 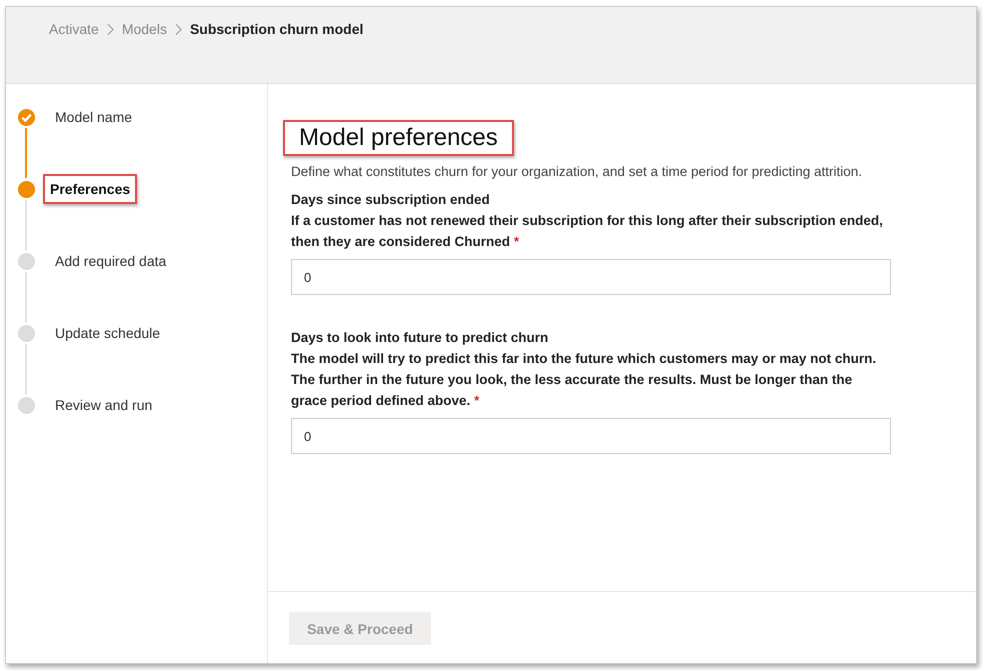 What do you see at coordinates (111, 261) in the screenshot?
I see `step-label: Add required data` at bounding box center [111, 261].